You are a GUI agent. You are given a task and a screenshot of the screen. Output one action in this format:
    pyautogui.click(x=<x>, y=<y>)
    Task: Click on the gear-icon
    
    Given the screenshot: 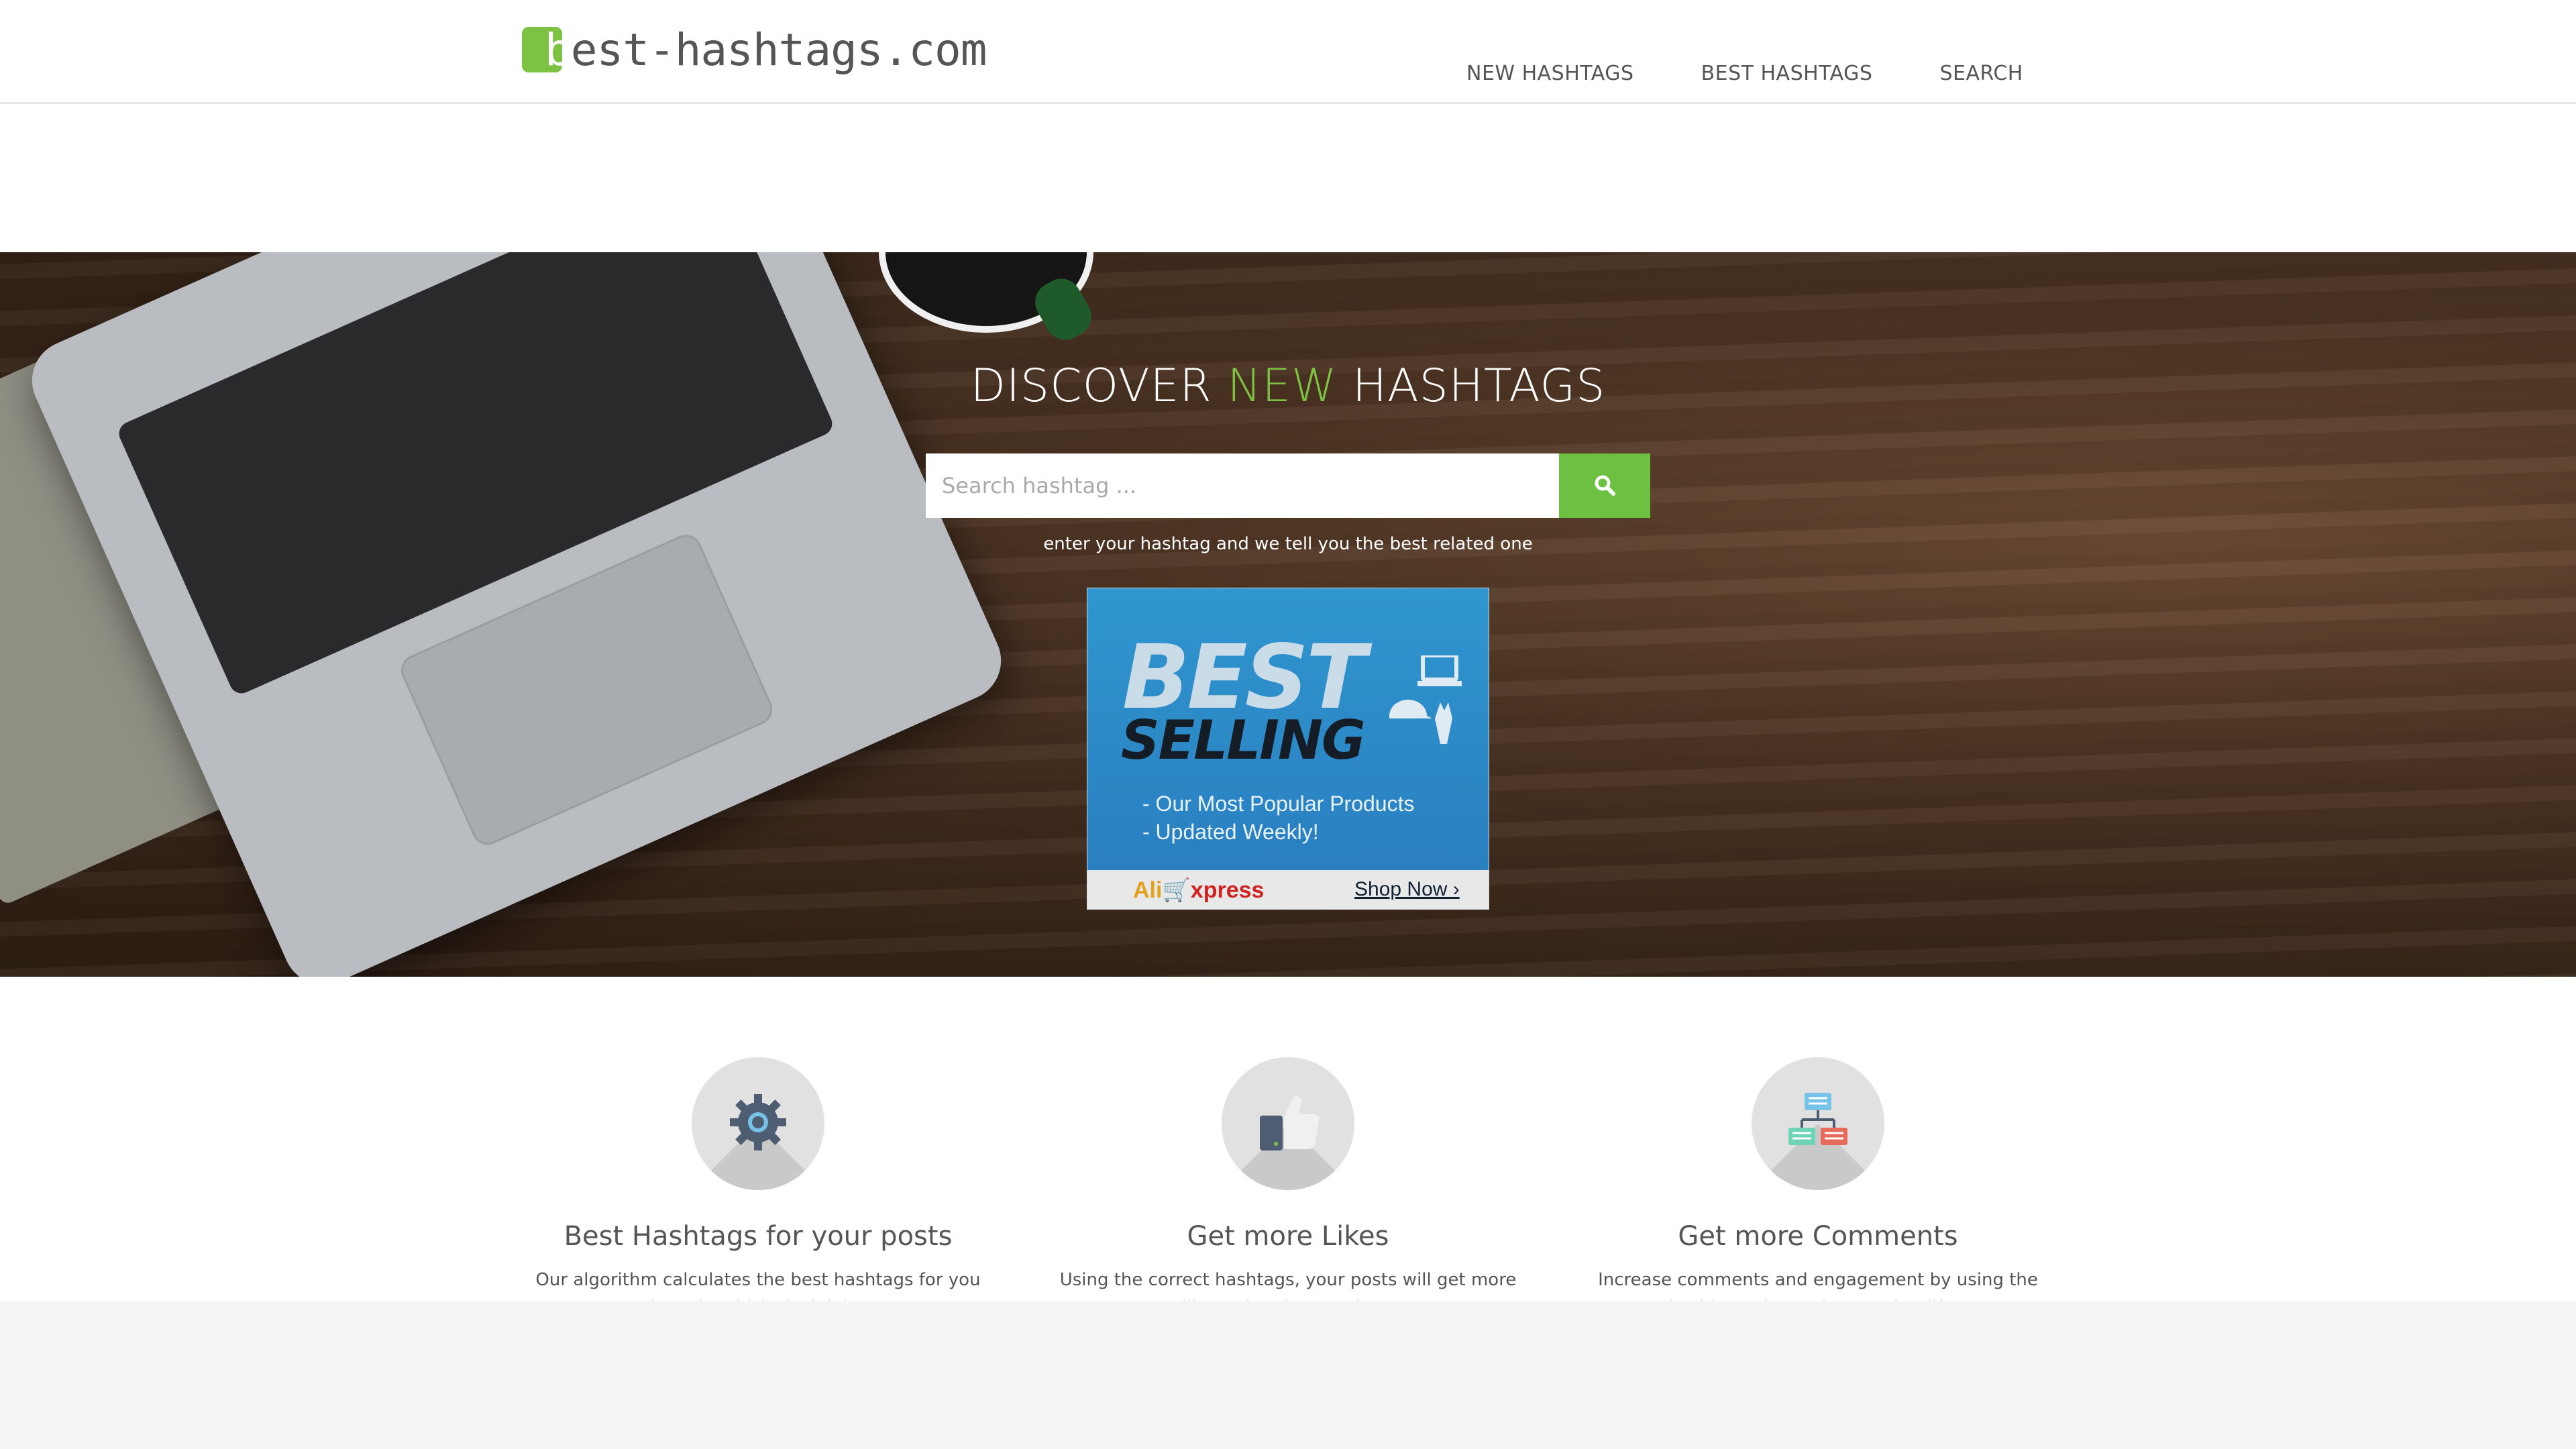 What is the action you would take?
    pyautogui.click(x=758, y=1123)
    